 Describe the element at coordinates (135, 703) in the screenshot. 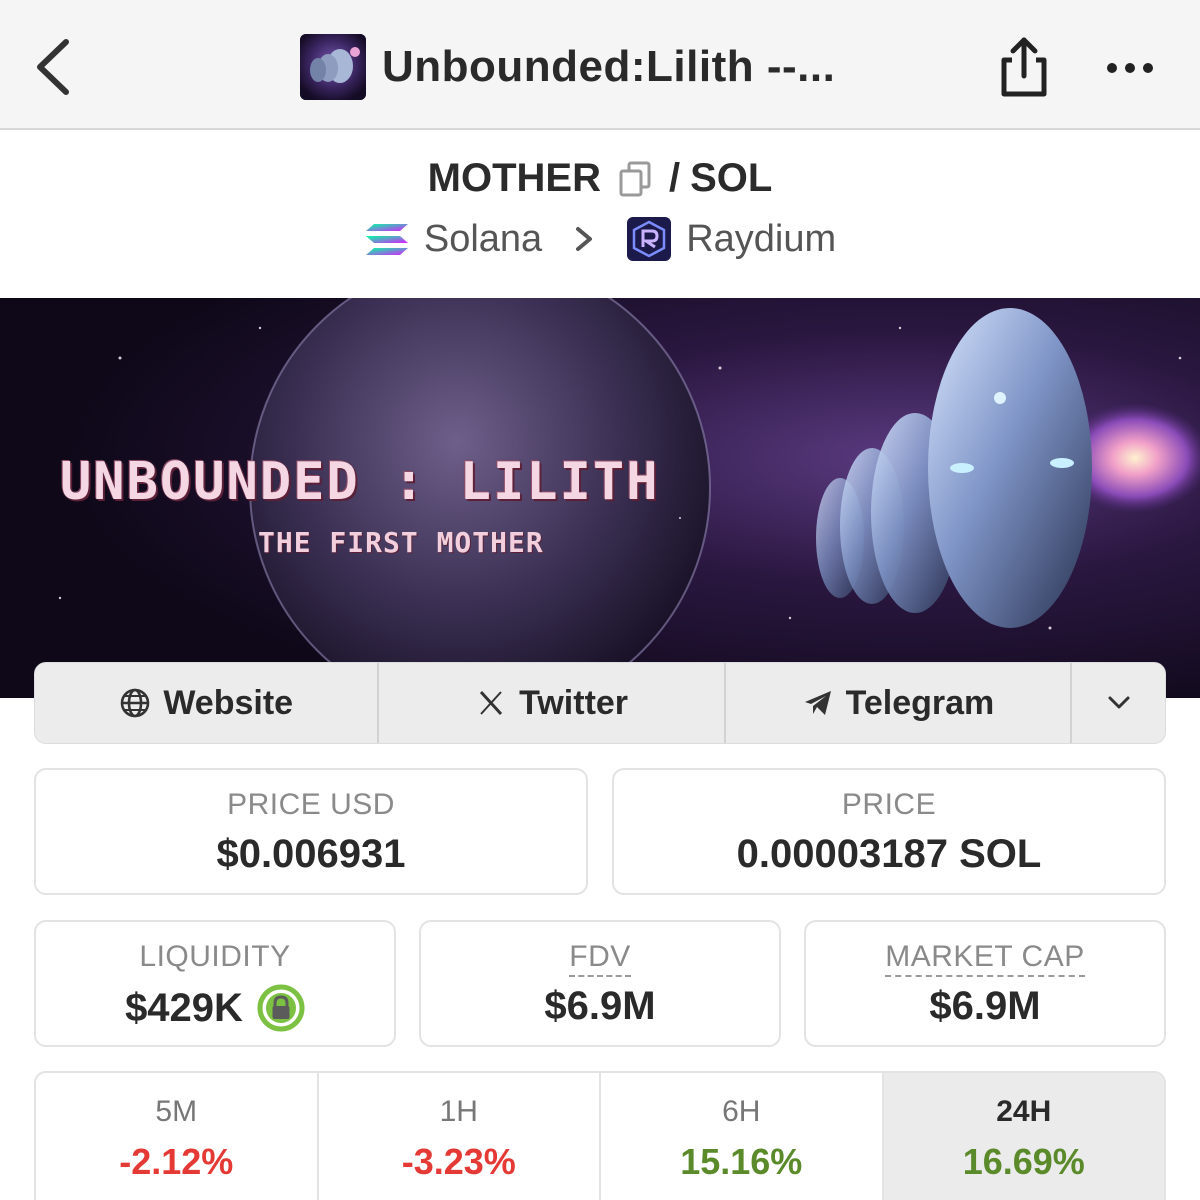

I see `globe-icon` at that location.